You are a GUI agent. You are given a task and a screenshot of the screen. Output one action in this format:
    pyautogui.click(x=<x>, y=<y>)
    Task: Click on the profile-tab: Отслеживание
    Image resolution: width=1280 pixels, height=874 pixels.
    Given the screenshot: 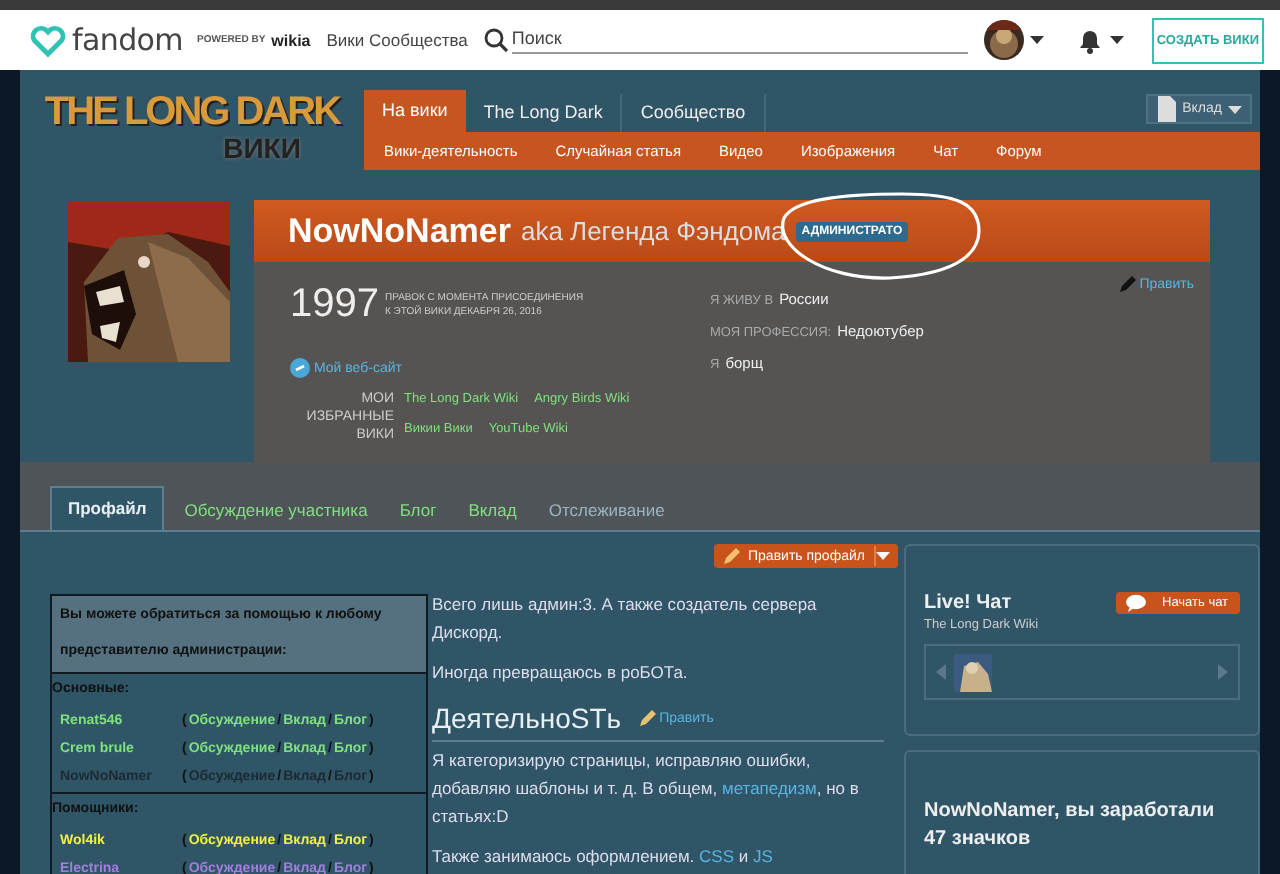 What is the action you would take?
    pyautogui.click(x=606, y=511)
    